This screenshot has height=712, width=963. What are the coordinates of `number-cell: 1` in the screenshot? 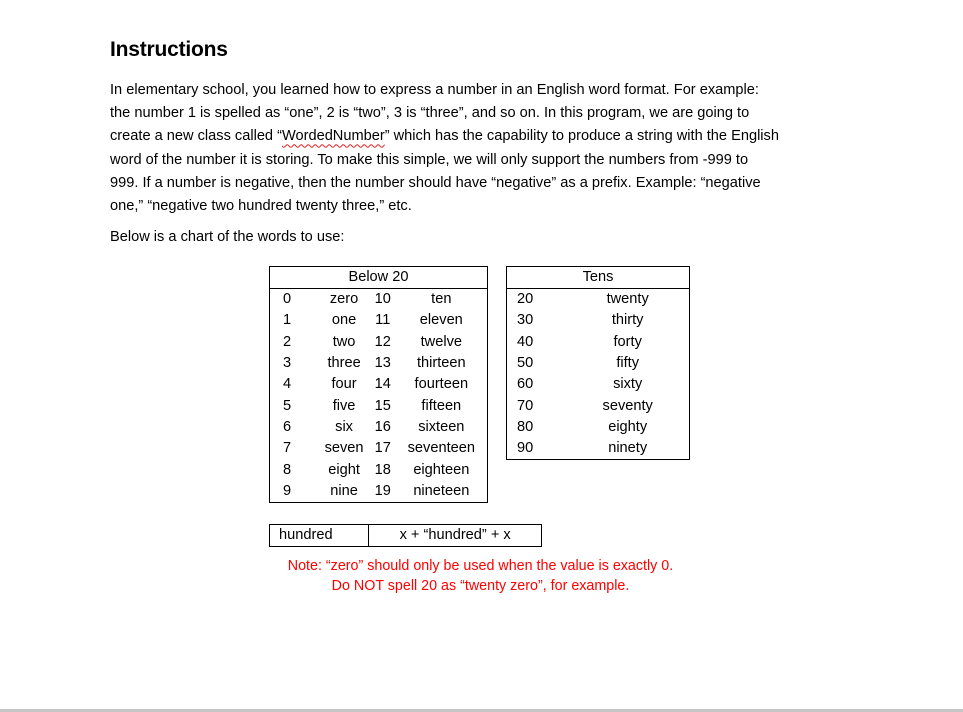 It's located at (287, 320).